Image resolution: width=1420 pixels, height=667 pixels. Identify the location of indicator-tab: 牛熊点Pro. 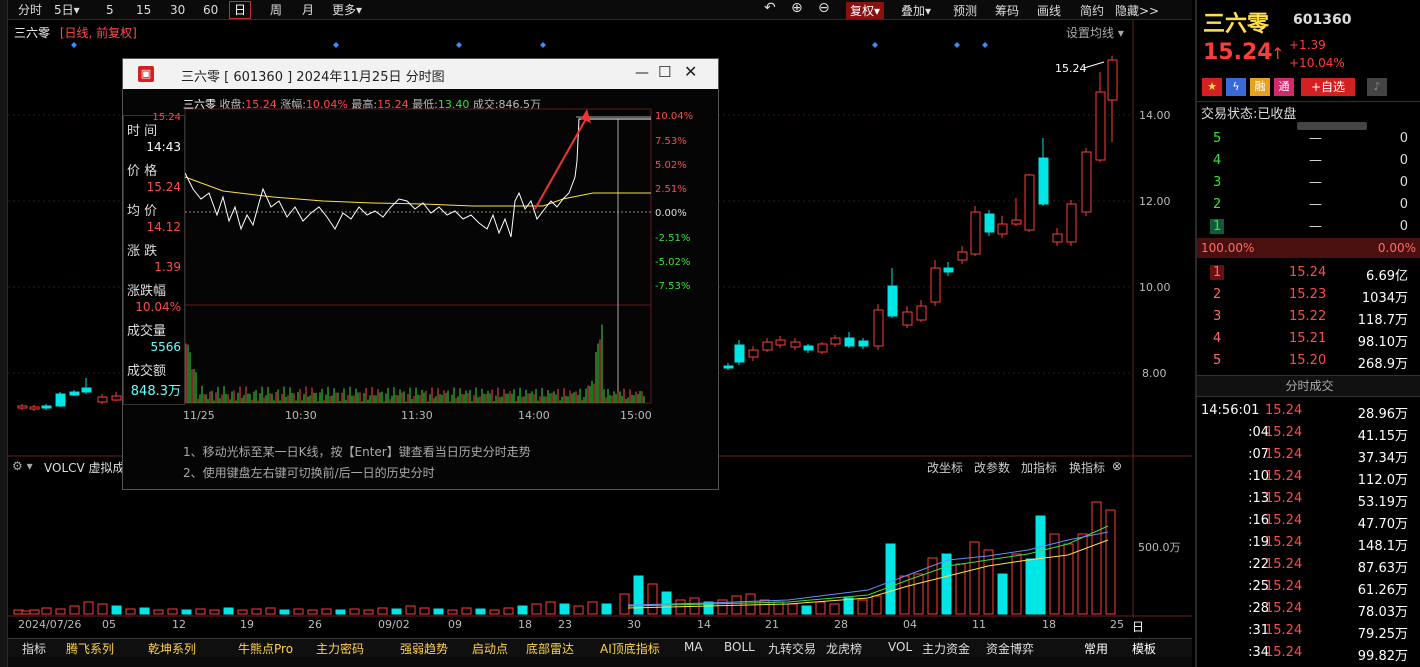
(265, 648).